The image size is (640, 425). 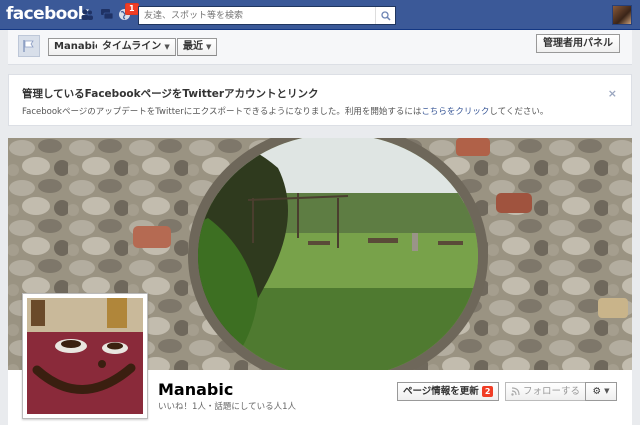 What do you see at coordinates (441, 391) in the screenshot?
I see `update-page-info-label: ページ情報を更新` at bounding box center [441, 391].